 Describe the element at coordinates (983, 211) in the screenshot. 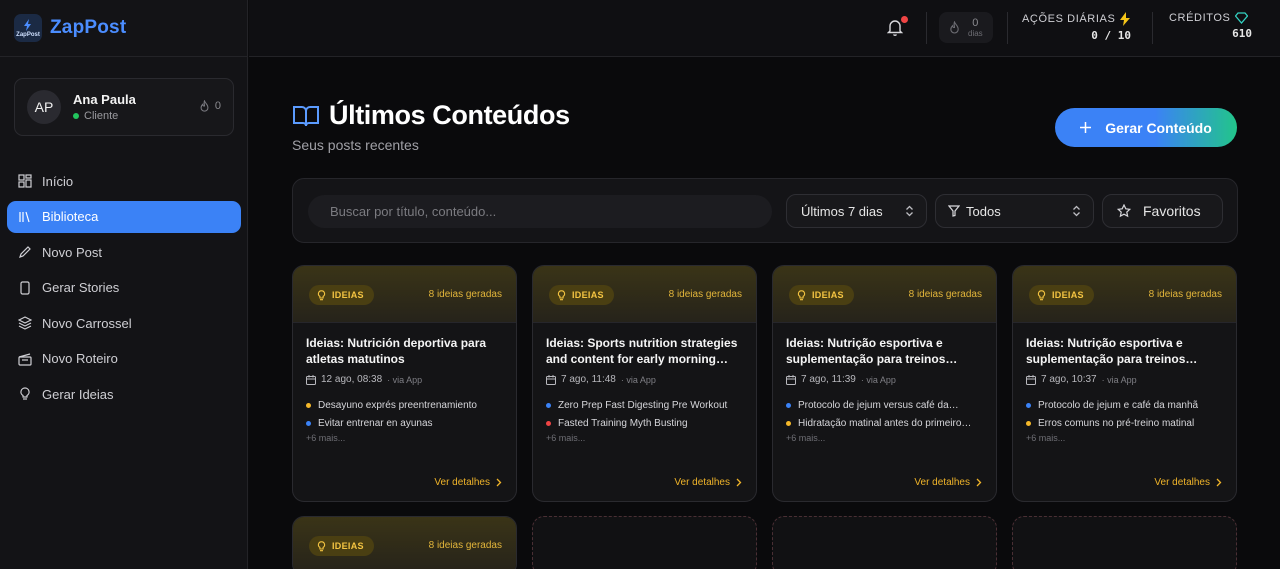

I see `type-select-value: Todos` at that location.